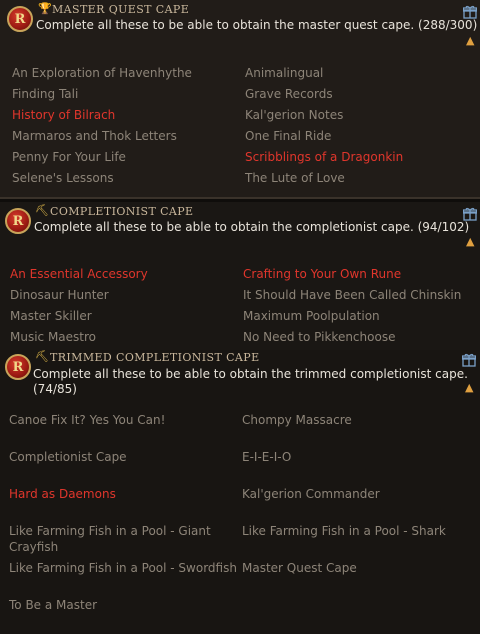  I want to click on section-progress: (74/85), so click(55, 389).